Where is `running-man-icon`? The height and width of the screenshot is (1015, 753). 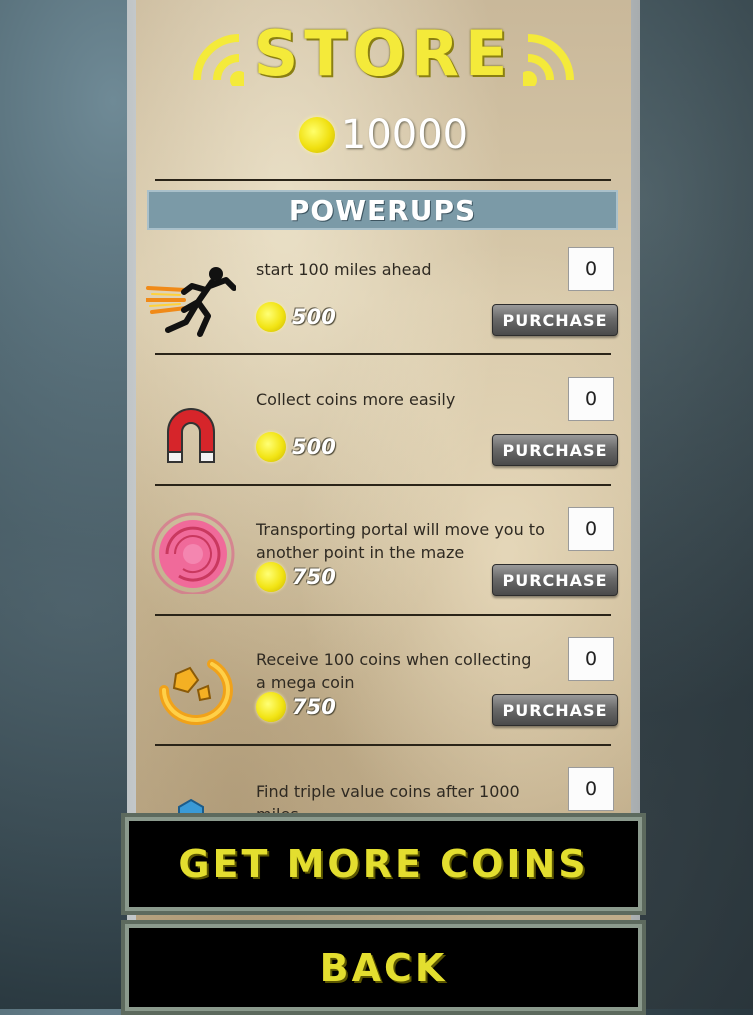 running-man-icon is located at coordinates (191, 302).